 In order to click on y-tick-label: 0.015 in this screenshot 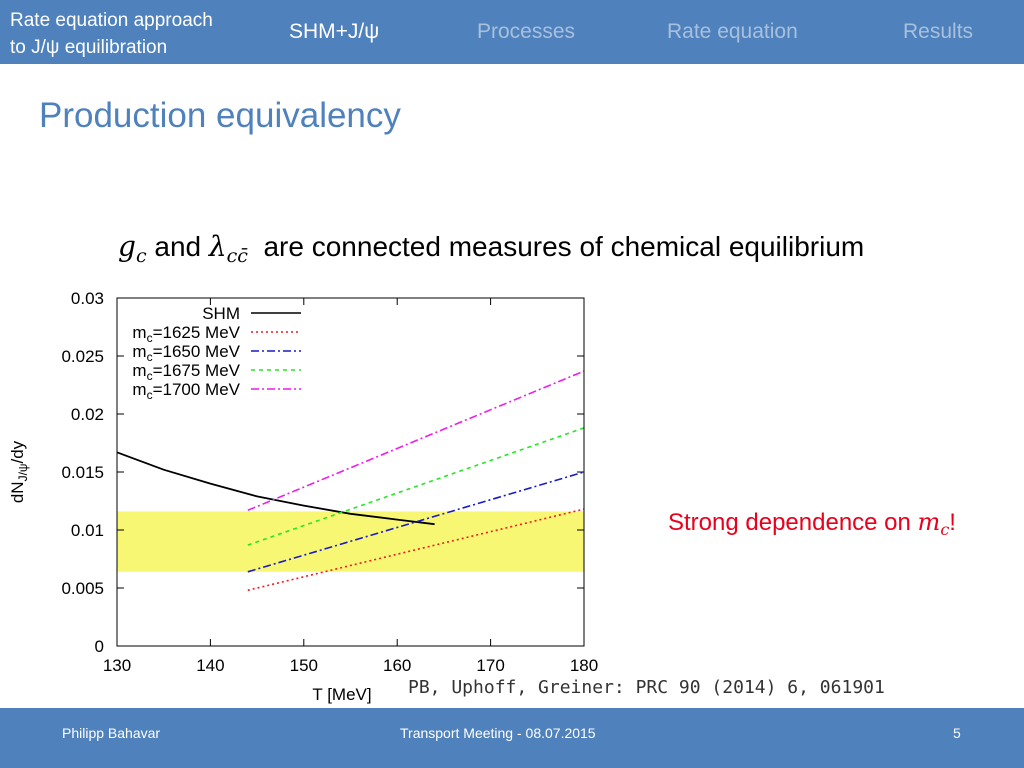, I will do `click(82, 472)`.